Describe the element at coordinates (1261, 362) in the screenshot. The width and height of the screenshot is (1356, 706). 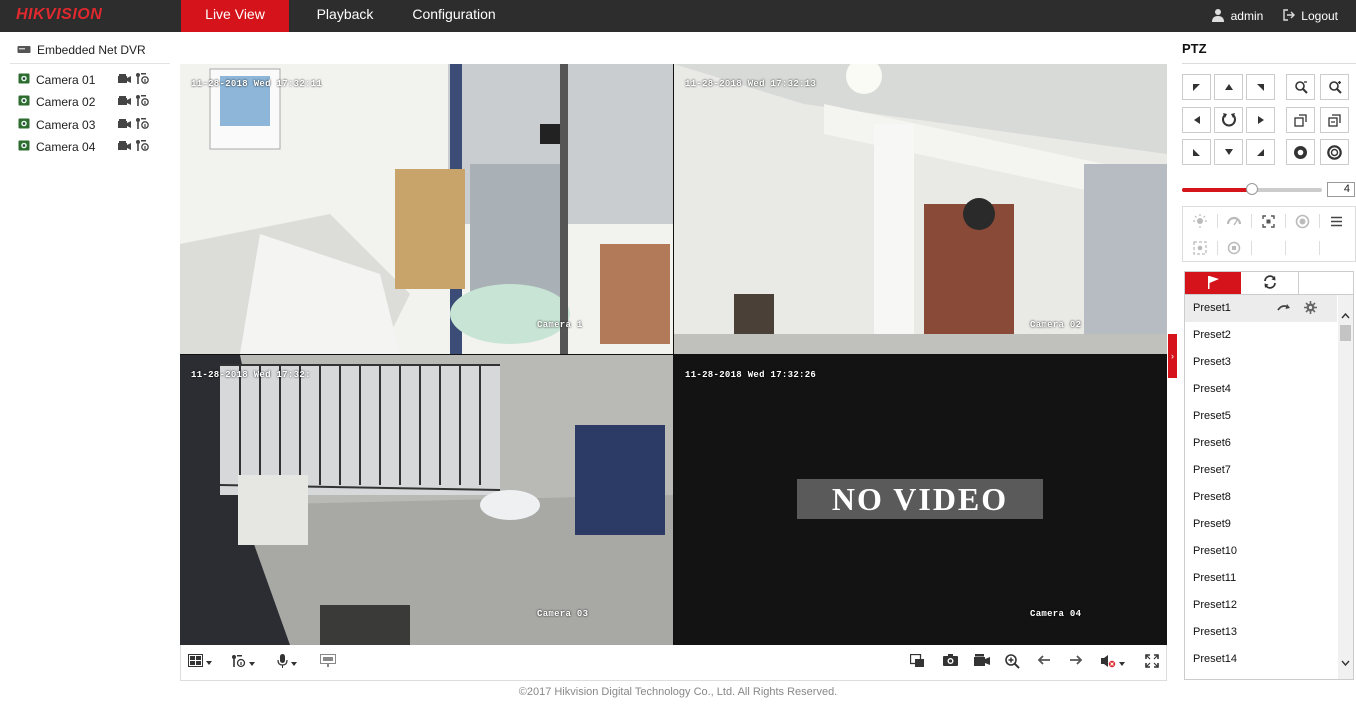
I see `preset-item-3: Preset3` at that location.